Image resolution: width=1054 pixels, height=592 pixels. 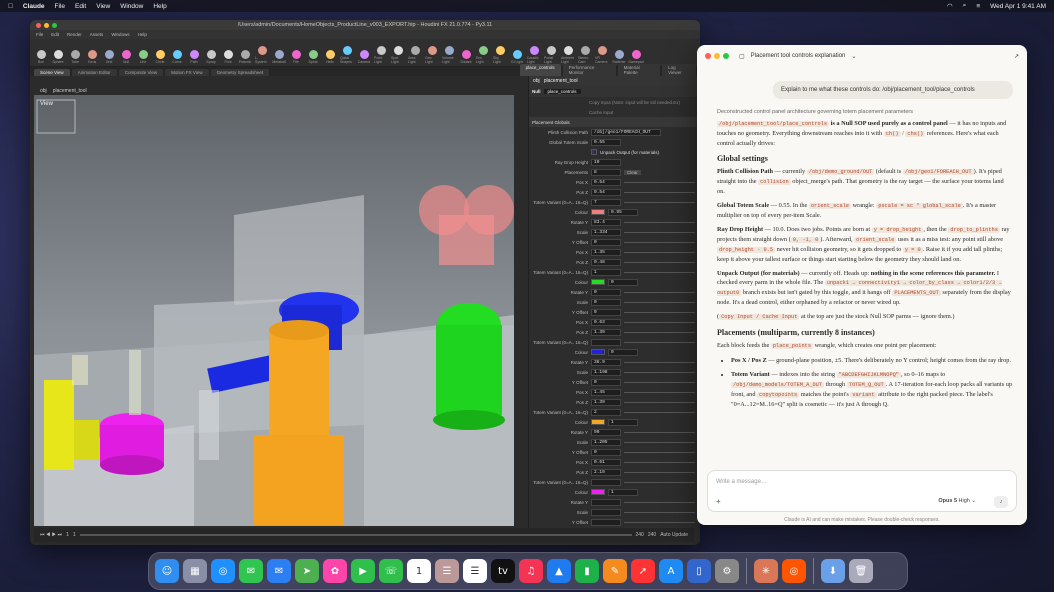 I want to click on placement-param-row: Rotate Y, so click(x=613, y=502).